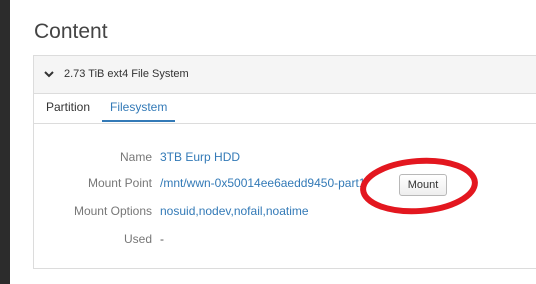  What do you see at coordinates (119, 183) in the screenshot?
I see `mount-point-label: Mount Point` at bounding box center [119, 183].